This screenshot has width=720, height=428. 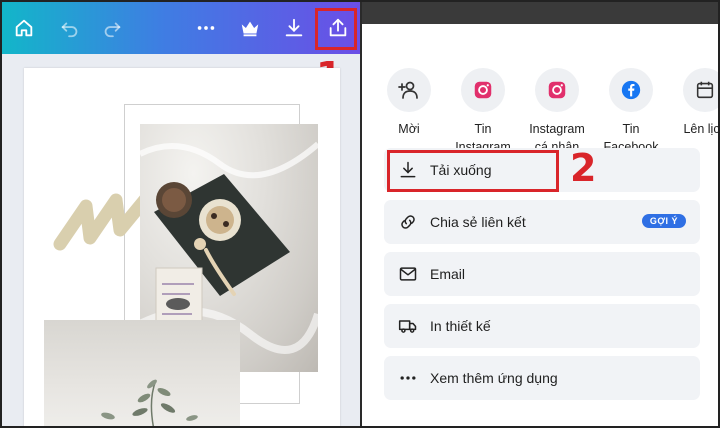 I want to click on step-2-label: 2, so click(x=583, y=168).